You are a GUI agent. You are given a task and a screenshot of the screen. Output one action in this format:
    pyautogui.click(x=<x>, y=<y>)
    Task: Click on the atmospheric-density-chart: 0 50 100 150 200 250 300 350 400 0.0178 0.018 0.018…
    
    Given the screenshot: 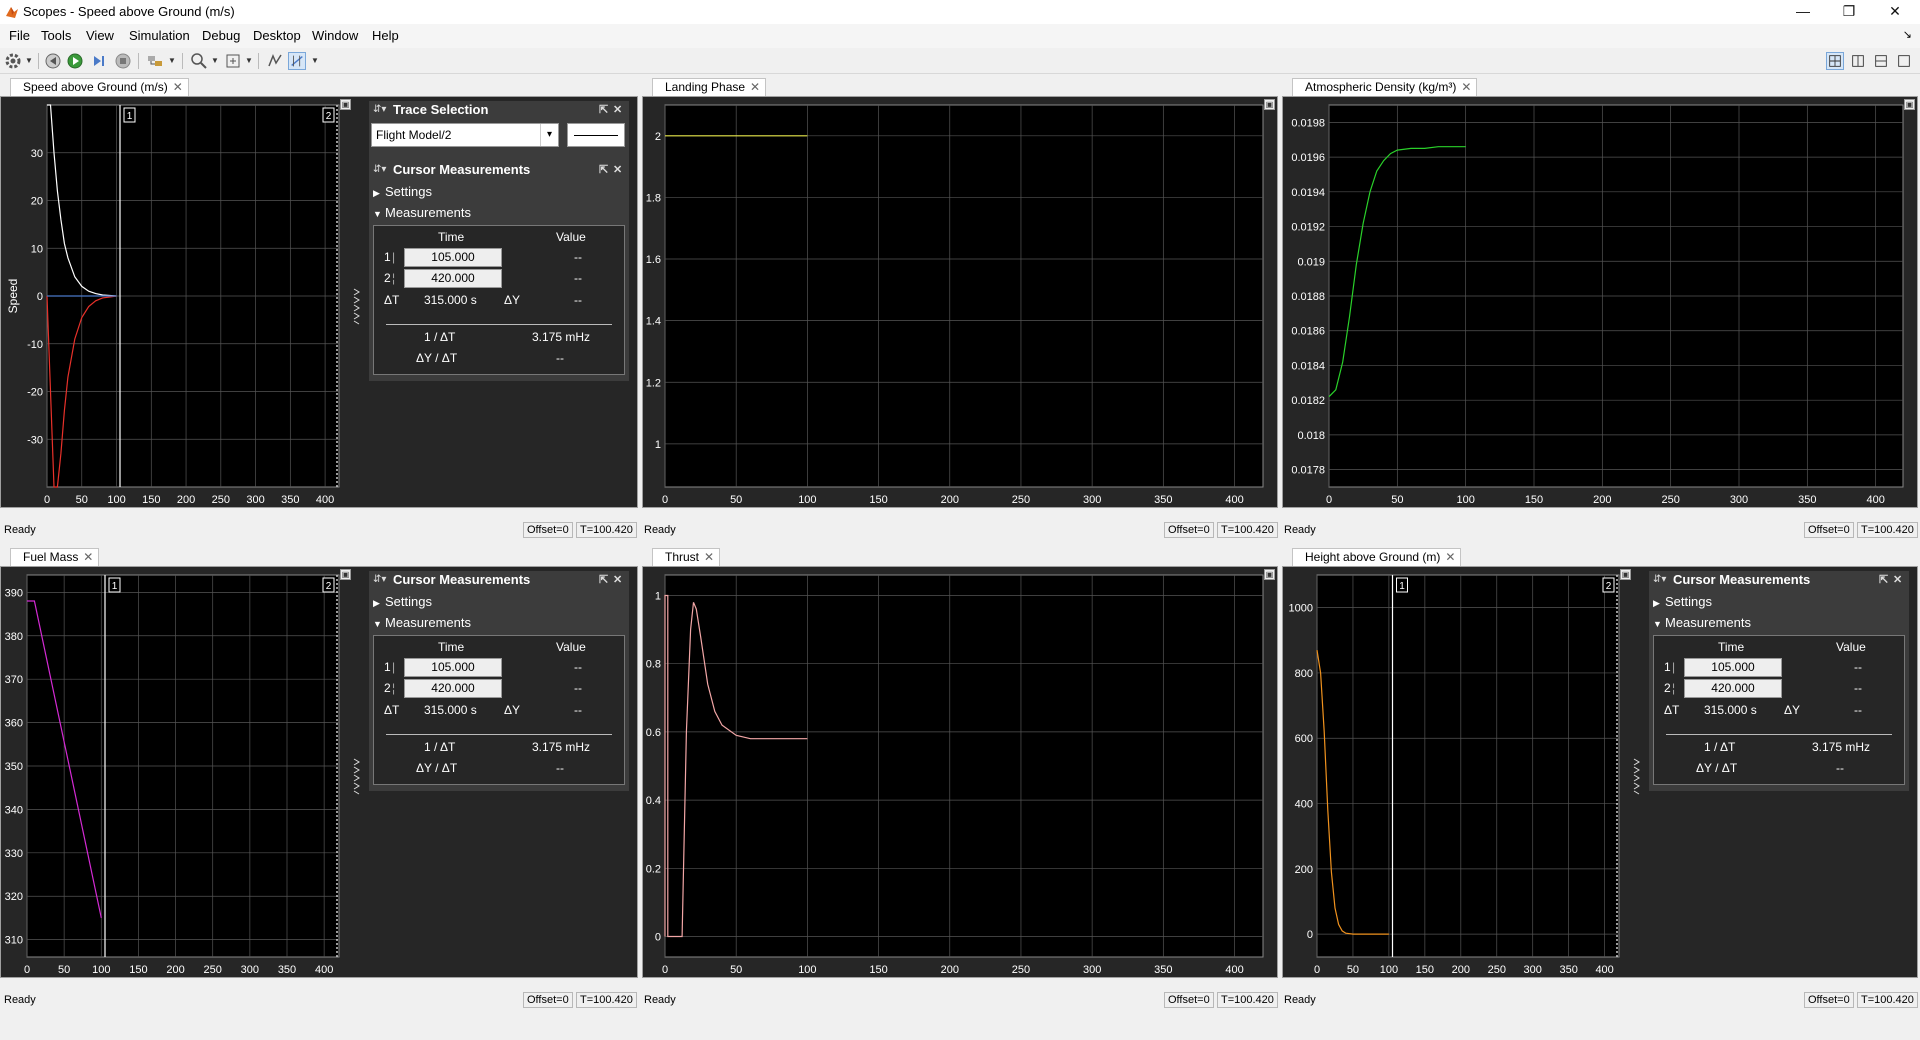 What is the action you would take?
    pyautogui.click(x=1600, y=302)
    